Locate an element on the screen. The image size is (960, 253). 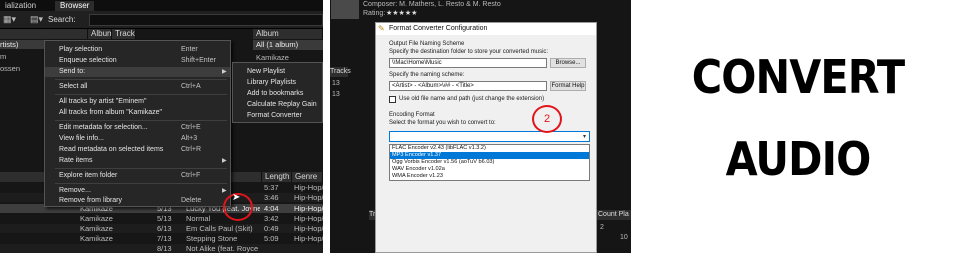
list-view-icon: ▤▾ is located at coordinates (37, 19).